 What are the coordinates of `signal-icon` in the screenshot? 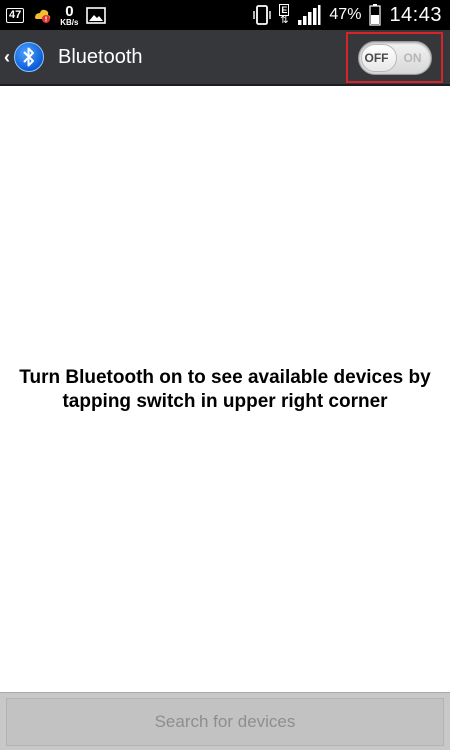 It's located at (309, 15).